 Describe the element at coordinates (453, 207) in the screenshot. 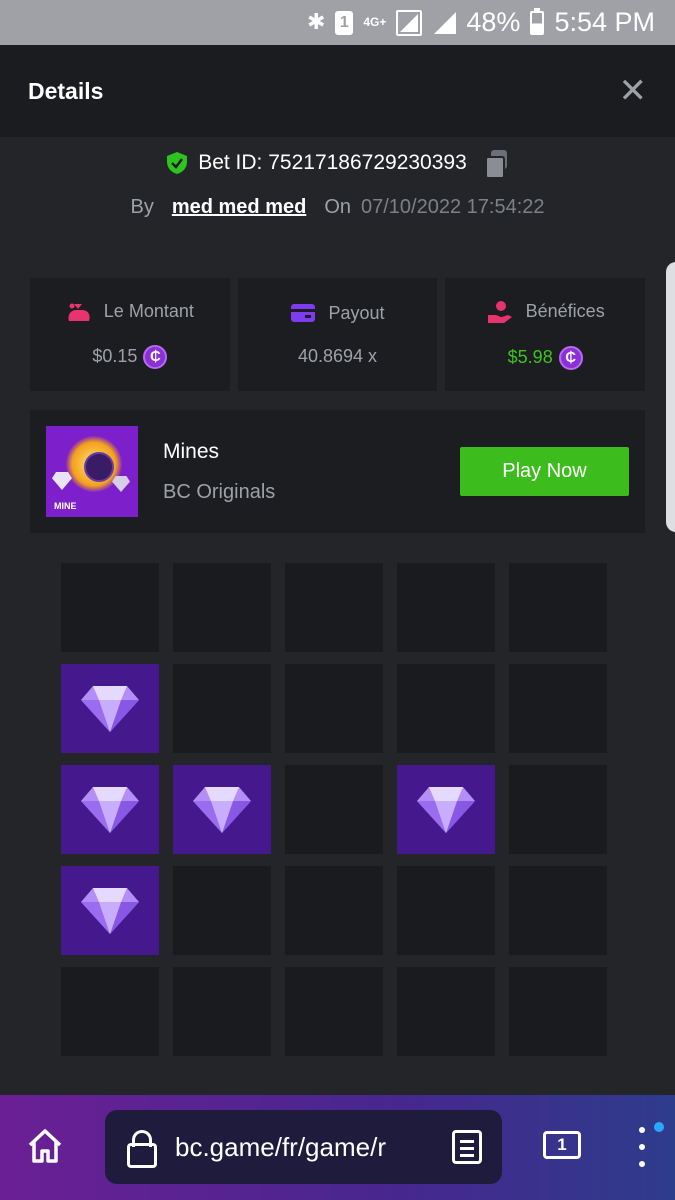

I see `bet-date: 07/10/2022 17:54:22` at that location.